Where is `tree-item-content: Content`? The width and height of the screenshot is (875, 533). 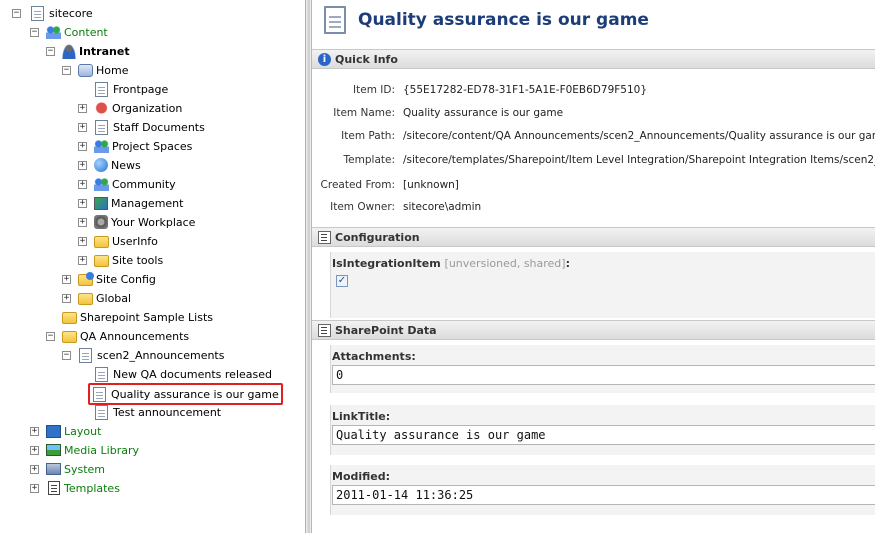
tree-item-content: Content is located at coordinates (77, 32).